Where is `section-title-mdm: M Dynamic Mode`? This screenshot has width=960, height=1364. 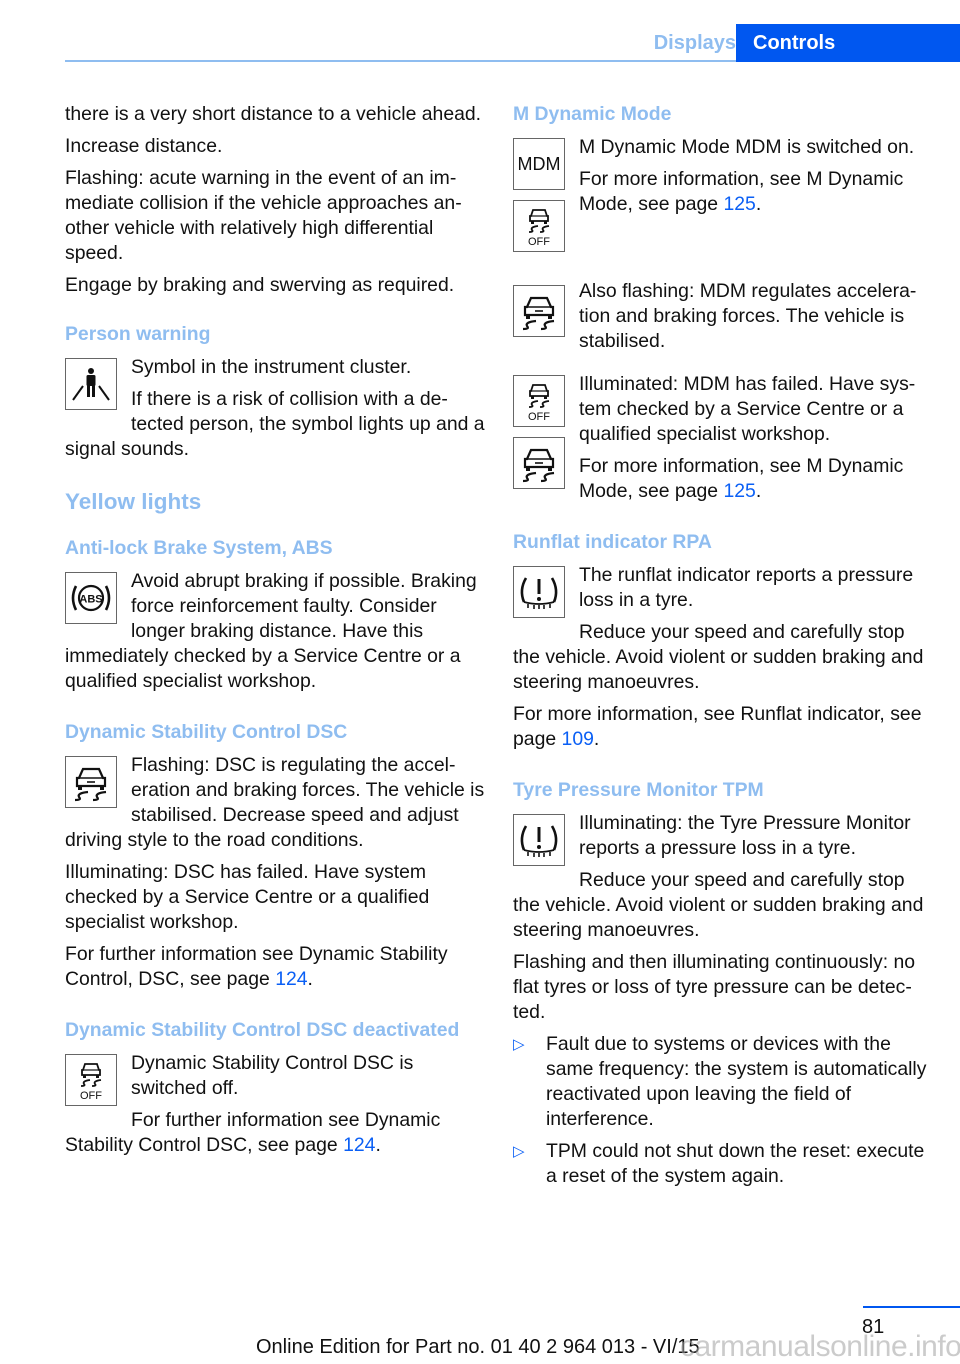
section-title-mdm: M Dynamic Mode is located at coordinates (592, 114).